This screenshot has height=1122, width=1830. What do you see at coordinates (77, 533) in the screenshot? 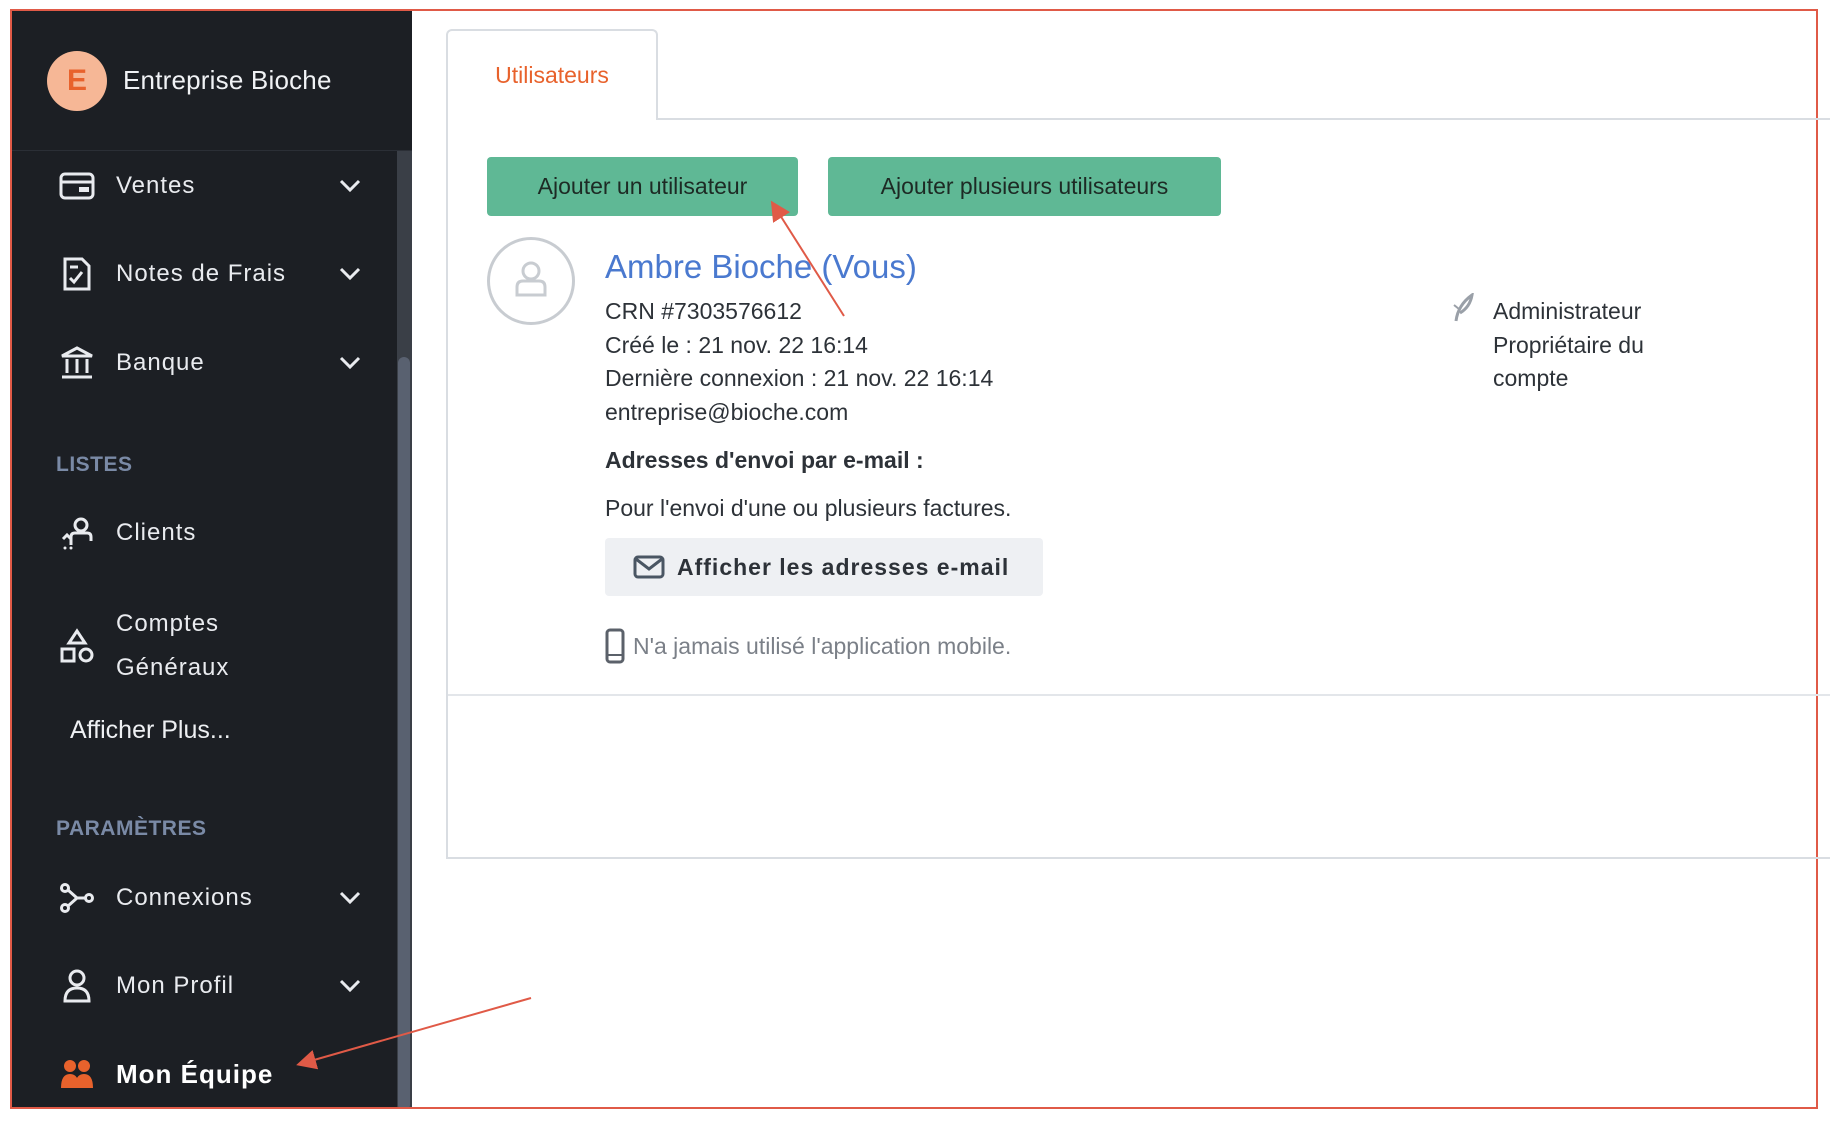
I see `clients-icon` at bounding box center [77, 533].